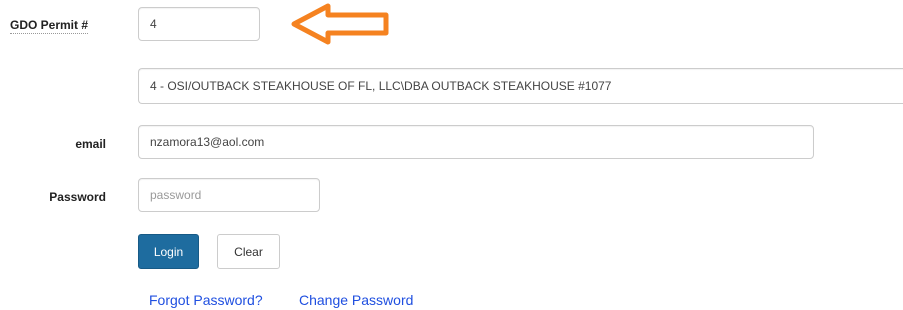 The height and width of the screenshot is (310, 903). I want to click on clear-button: Clear, so click(248, 251).